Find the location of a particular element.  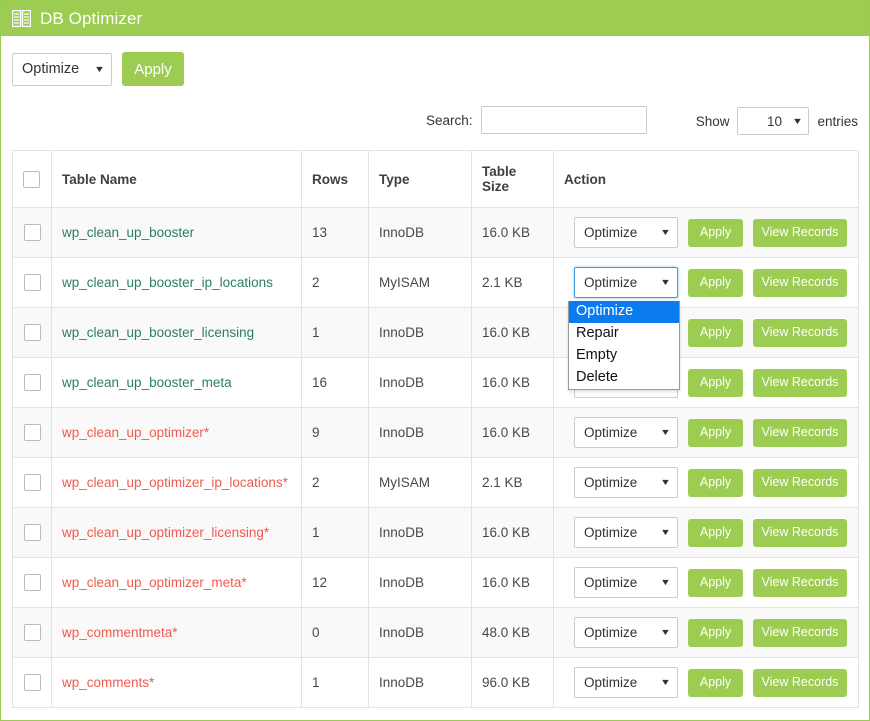

column-header-table-name: Table Name is located at coordinates (176, 179).